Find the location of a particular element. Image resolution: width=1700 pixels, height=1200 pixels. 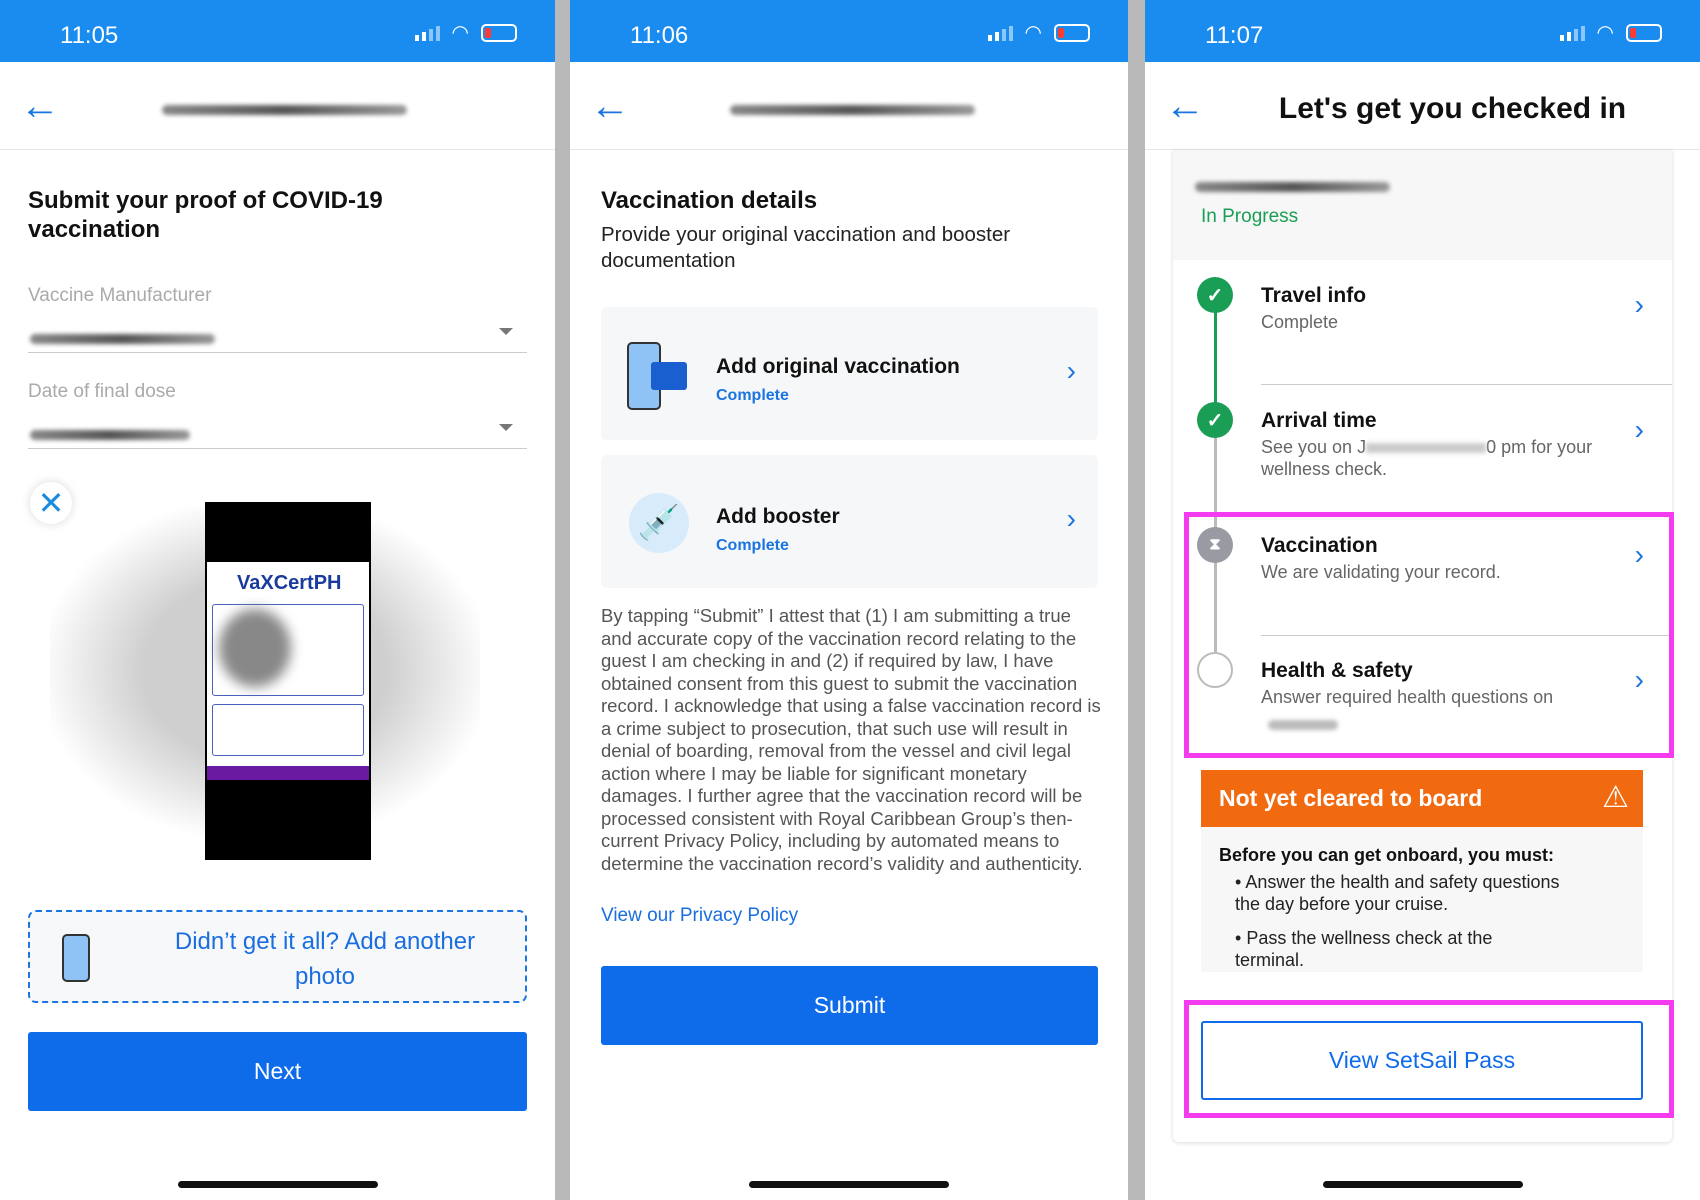

close-icon: ✕ is located at coordinates (51, 503).